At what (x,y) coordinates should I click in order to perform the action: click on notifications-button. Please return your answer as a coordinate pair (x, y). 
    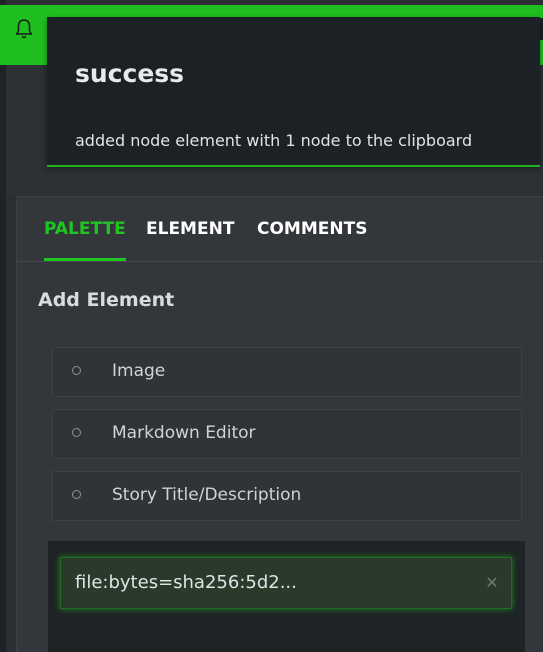
    Looking at the image, I should click on (24, 29).